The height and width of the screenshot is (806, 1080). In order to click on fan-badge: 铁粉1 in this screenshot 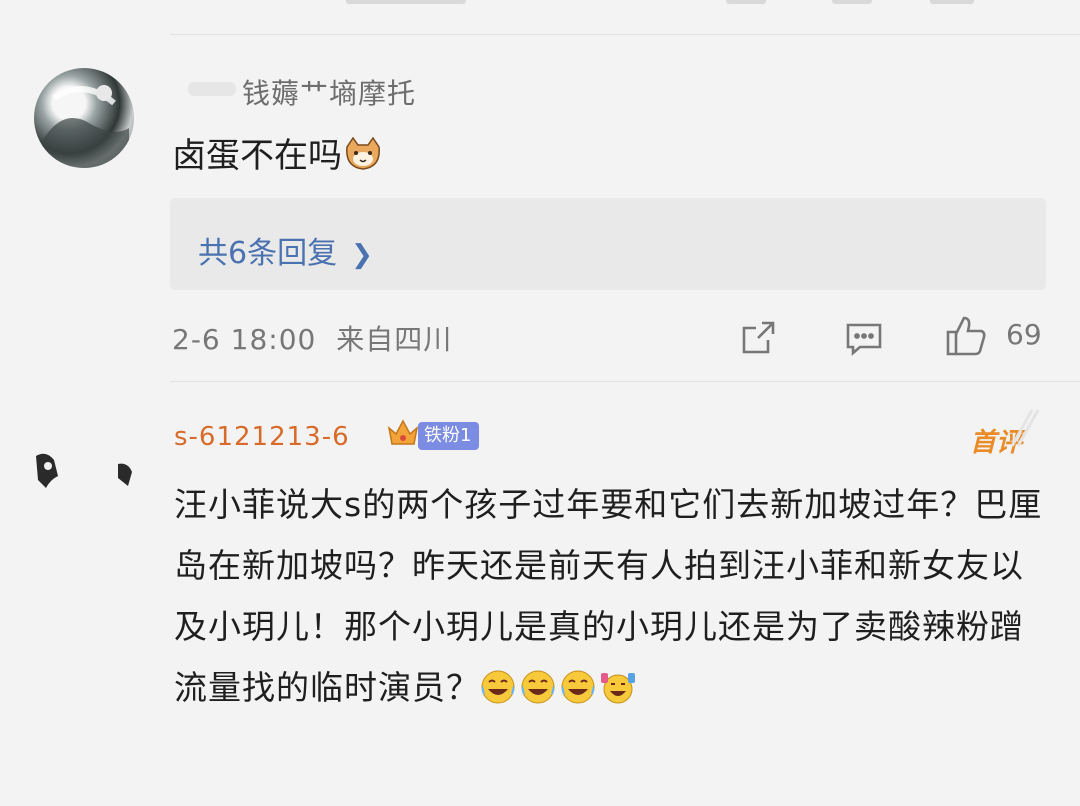, I will do `click(449, 436)`.